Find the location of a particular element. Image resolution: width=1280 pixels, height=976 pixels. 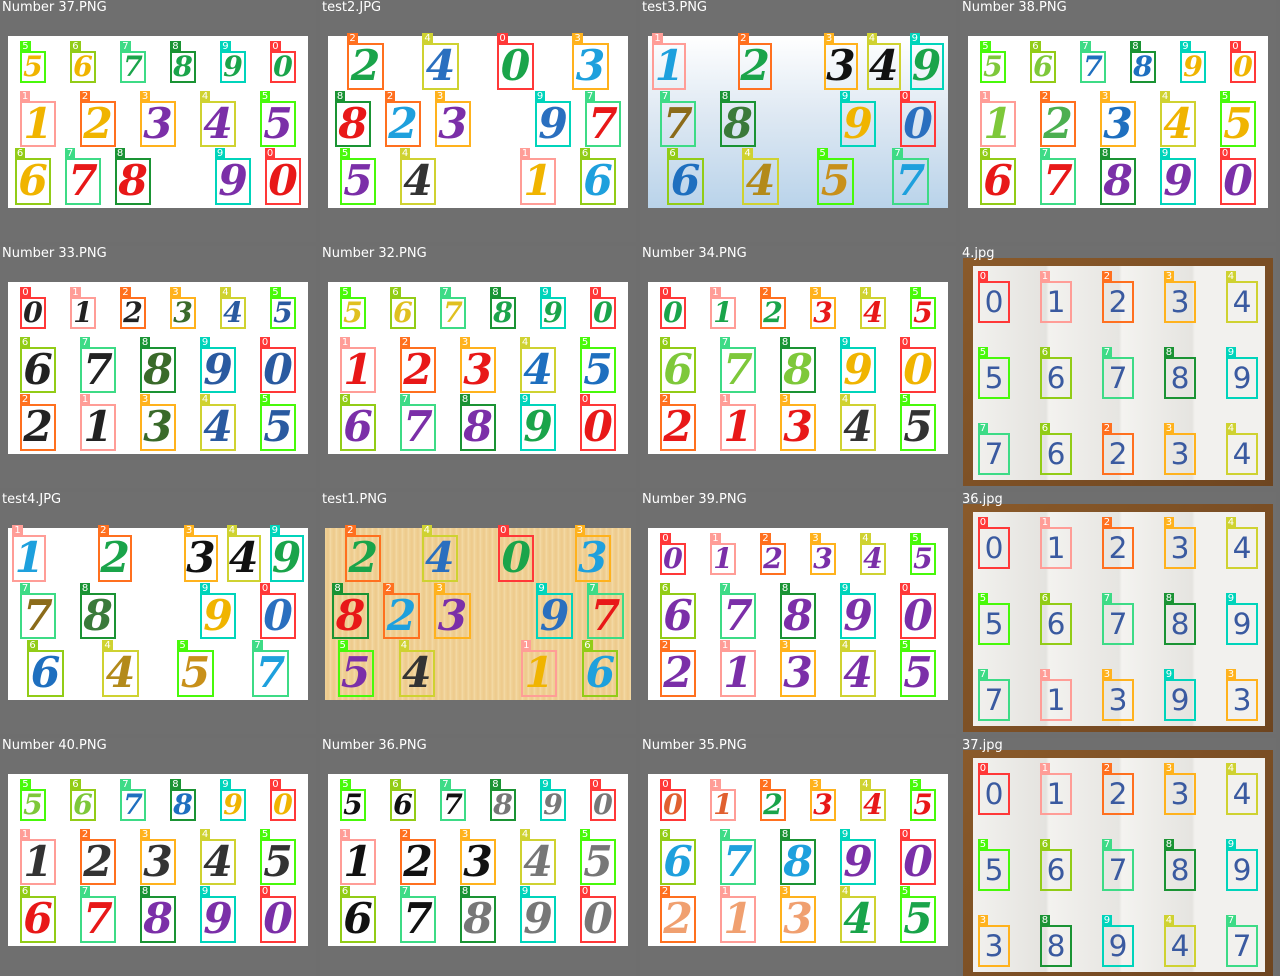

tile-title: Number 37.PNG is located at coordinates (54, 7).